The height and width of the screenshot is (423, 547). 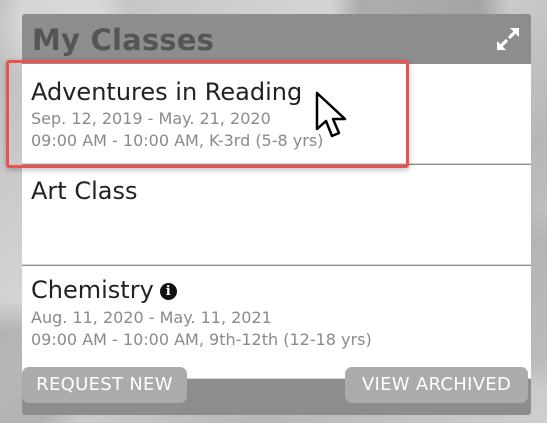 I want to click on info-circle-icon: i, so click(x=168, y=291).